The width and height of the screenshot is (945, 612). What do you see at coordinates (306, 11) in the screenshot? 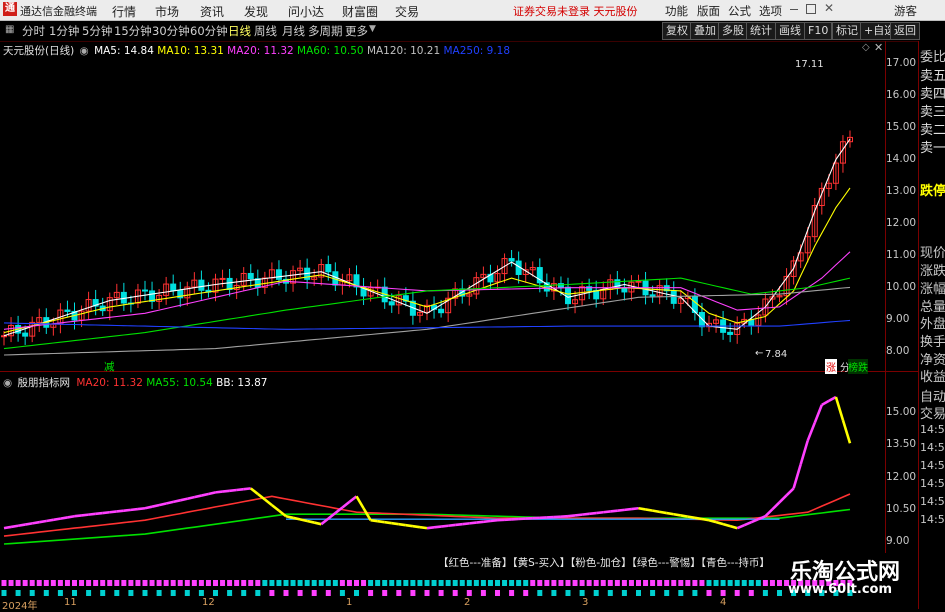
I see `menu-item-ask: 问小达` at bounding box center [306, 11].